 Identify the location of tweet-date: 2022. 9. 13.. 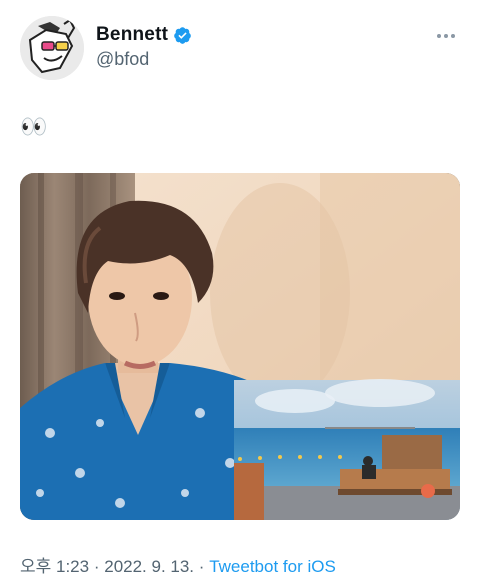
(149, 566).